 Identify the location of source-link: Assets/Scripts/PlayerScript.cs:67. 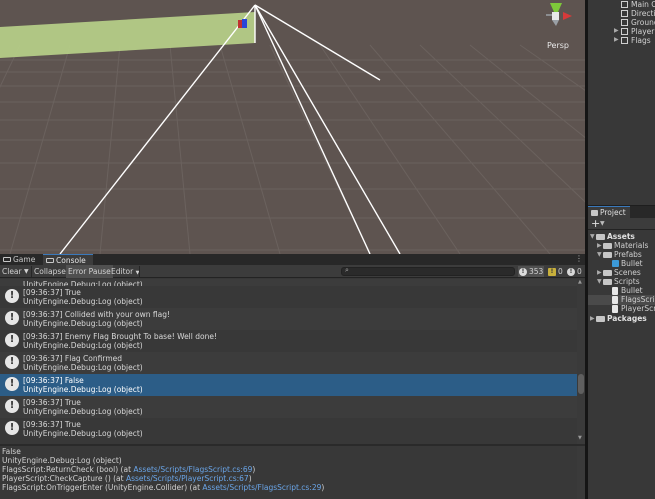
(187, 478).